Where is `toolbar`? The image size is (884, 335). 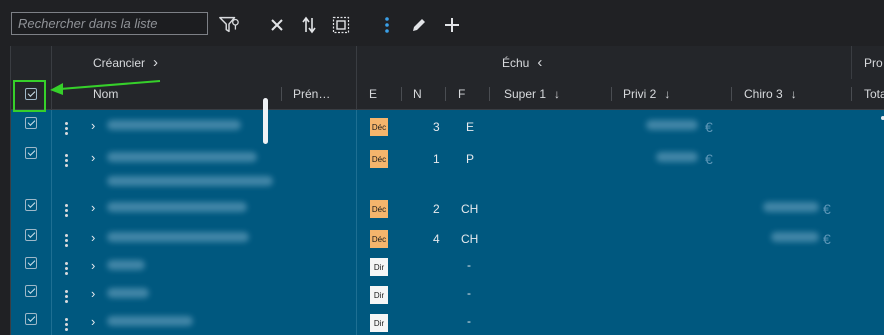
toolbar is located at coordinates (442, 23).